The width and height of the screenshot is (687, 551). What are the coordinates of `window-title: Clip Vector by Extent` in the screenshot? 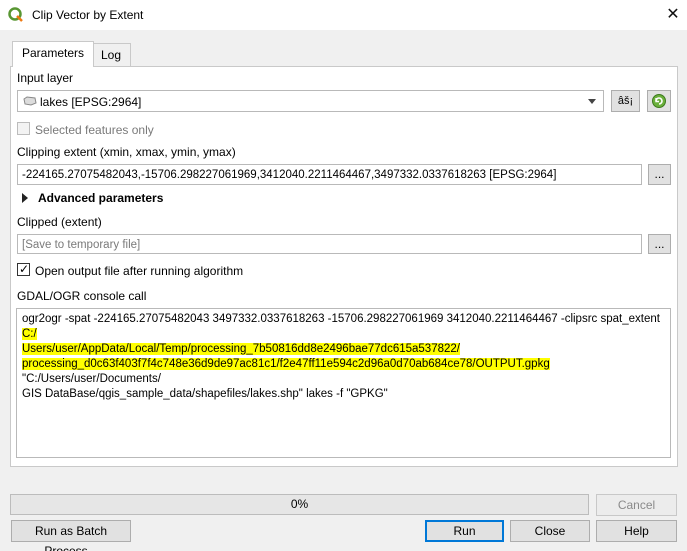 It's located at (88, 15).